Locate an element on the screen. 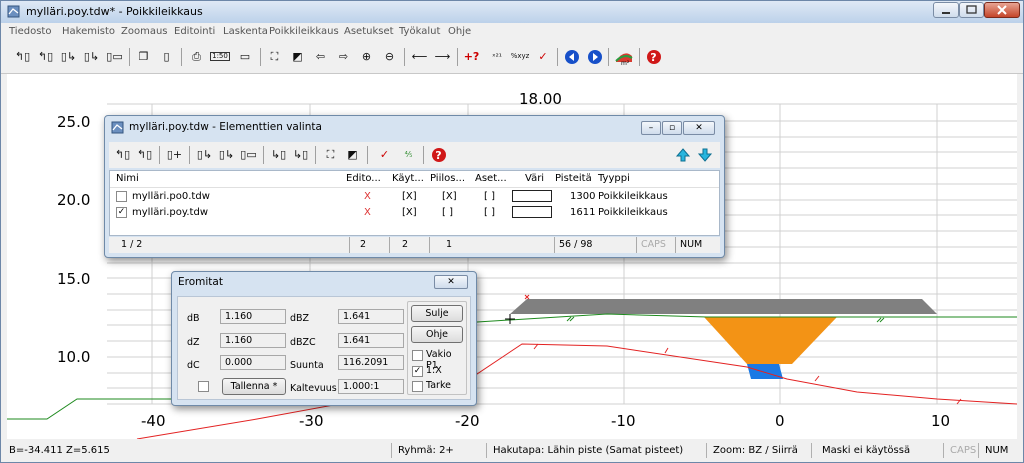 Image resolution: width=1024 pixels, height=463 pixels. previous-section-button is located at coordinates (571, 56).